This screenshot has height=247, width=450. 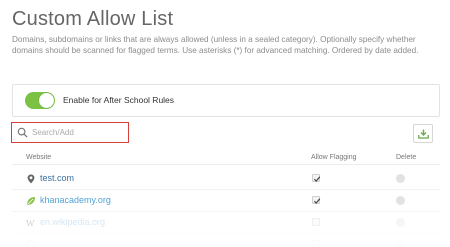 I want to click on download-button, so click(x=423, y=133).